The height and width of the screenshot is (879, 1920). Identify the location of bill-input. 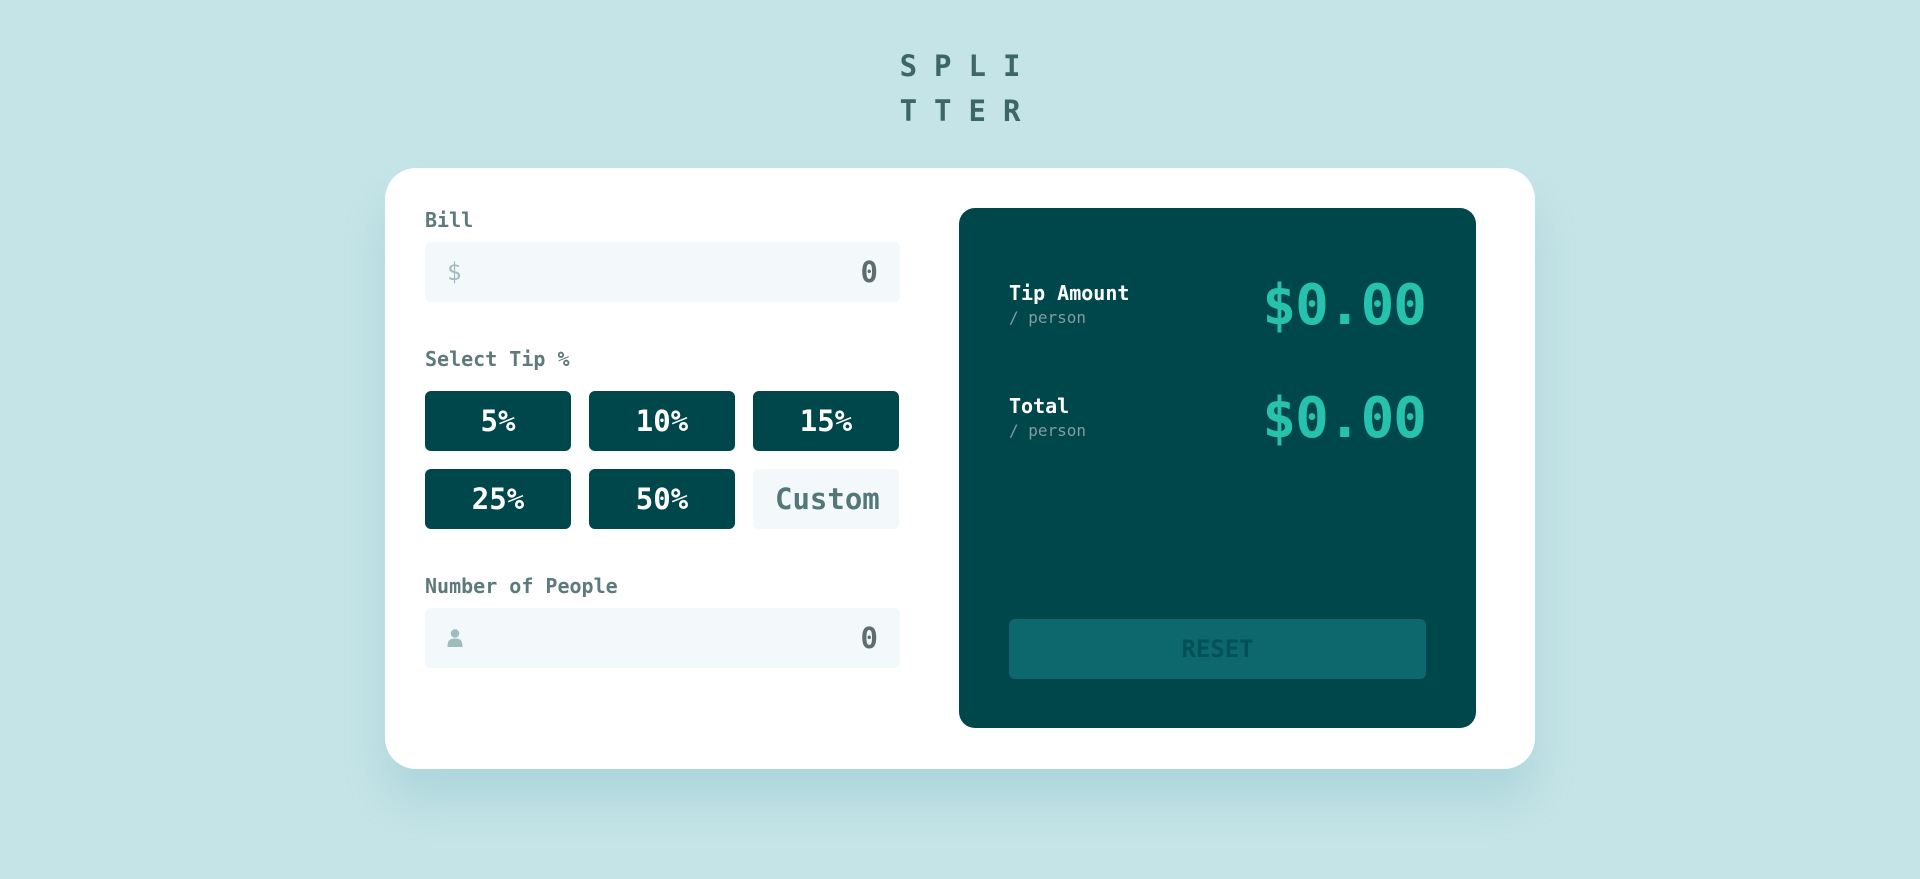
(669, 272).